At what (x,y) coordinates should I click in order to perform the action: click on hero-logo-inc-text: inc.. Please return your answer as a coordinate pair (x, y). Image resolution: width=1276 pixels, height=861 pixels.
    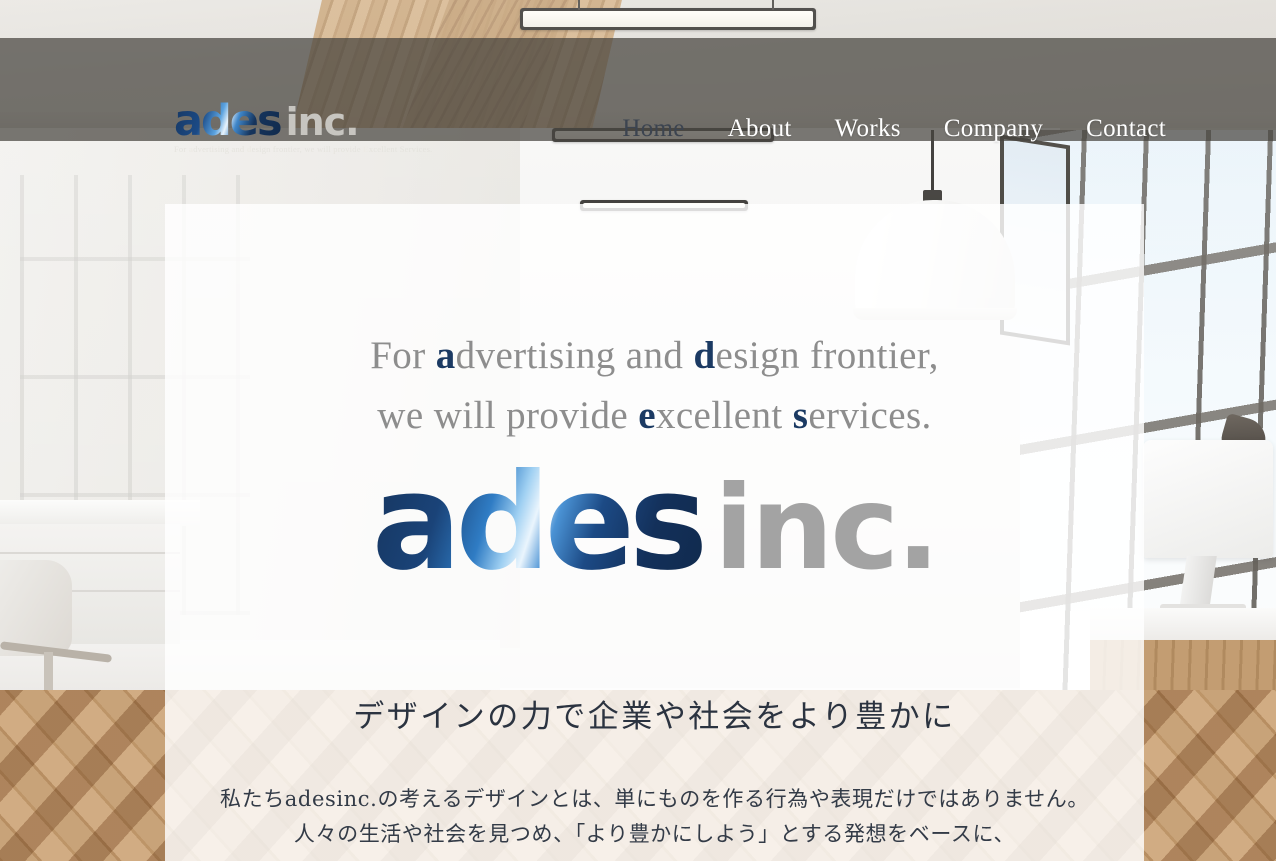
    Looking at the image, I should click on (827, 528).